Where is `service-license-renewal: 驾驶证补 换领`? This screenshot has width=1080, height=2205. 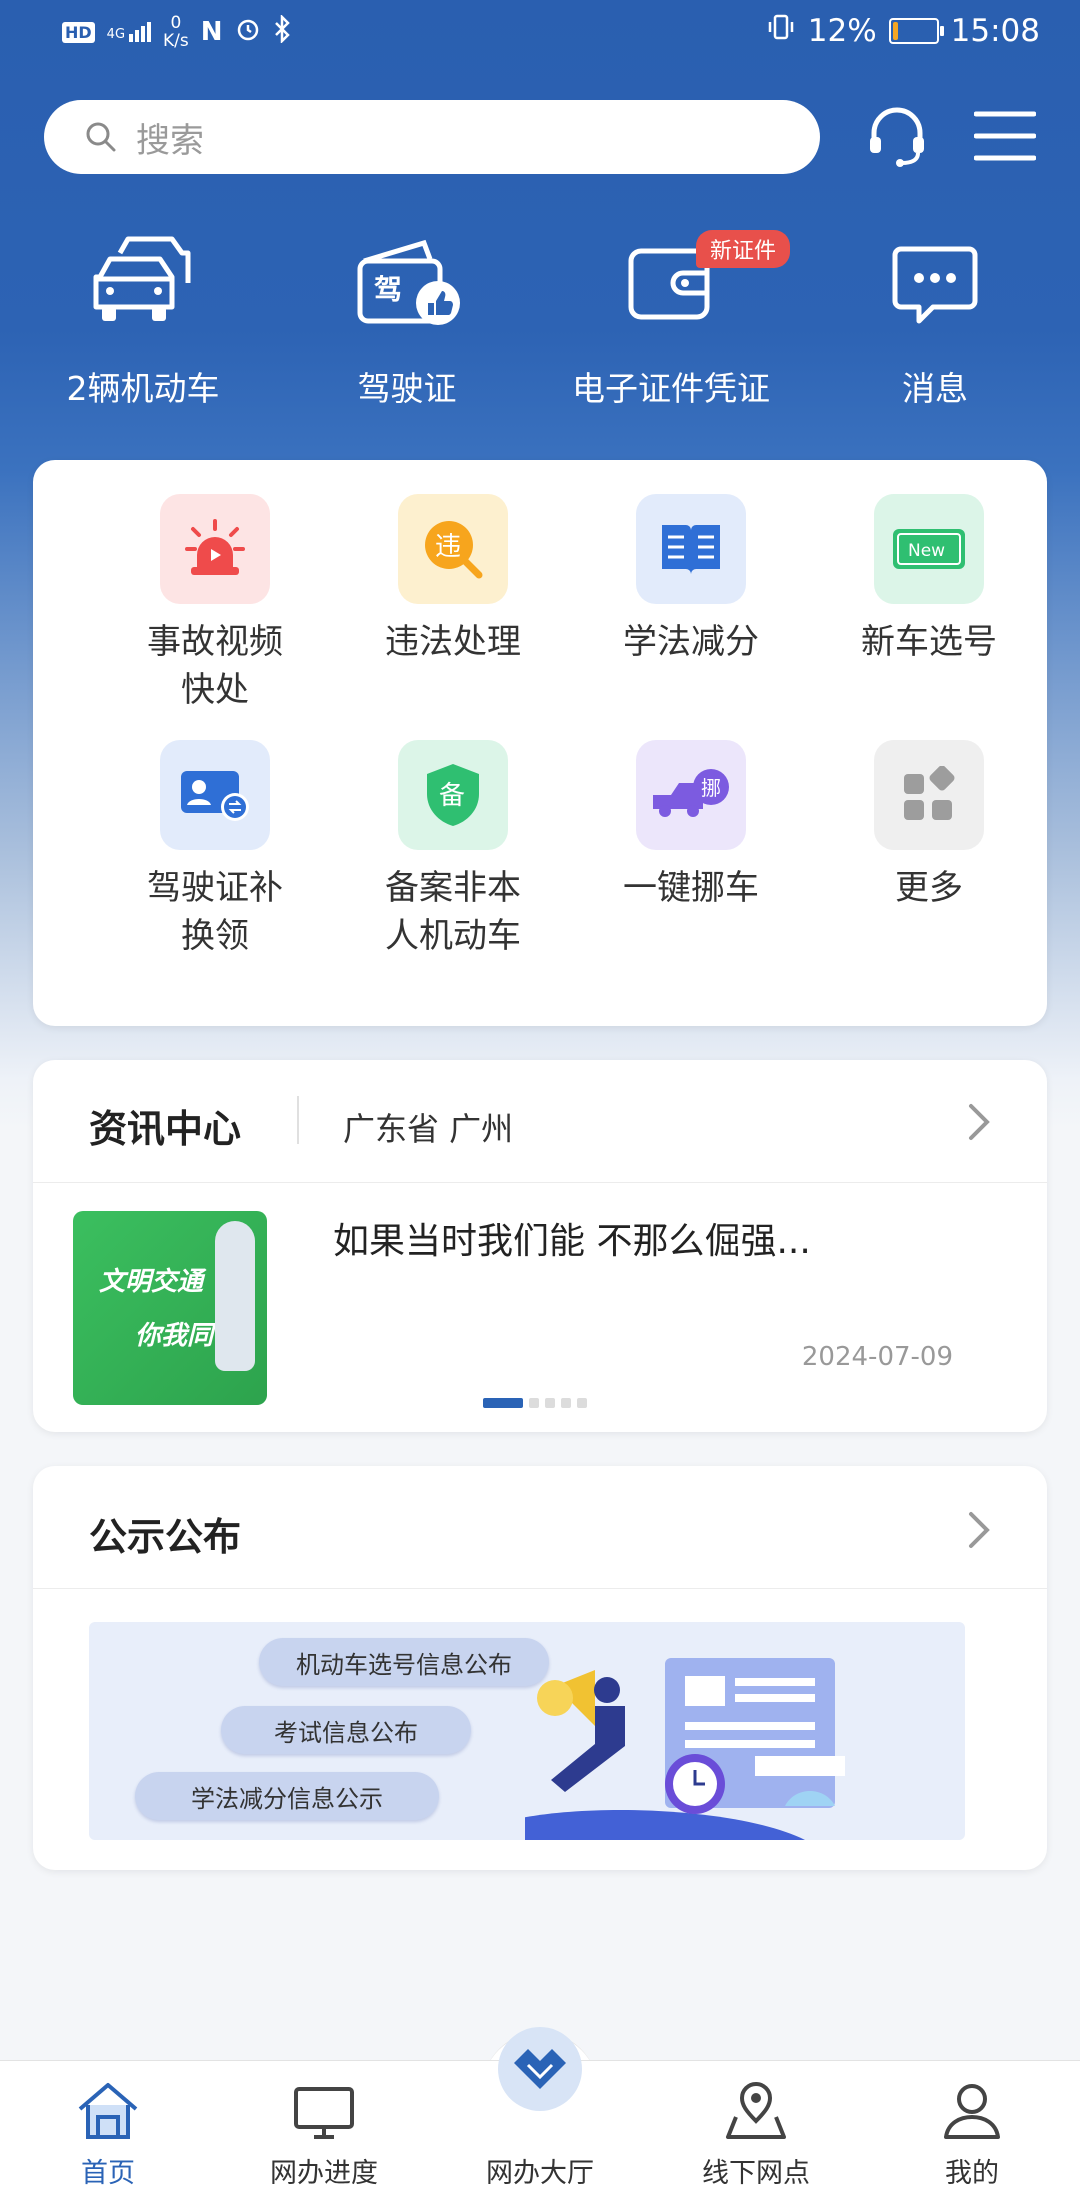
service-license-renewal: 驾驶证补 换领 is located at coordinates (215, 850).